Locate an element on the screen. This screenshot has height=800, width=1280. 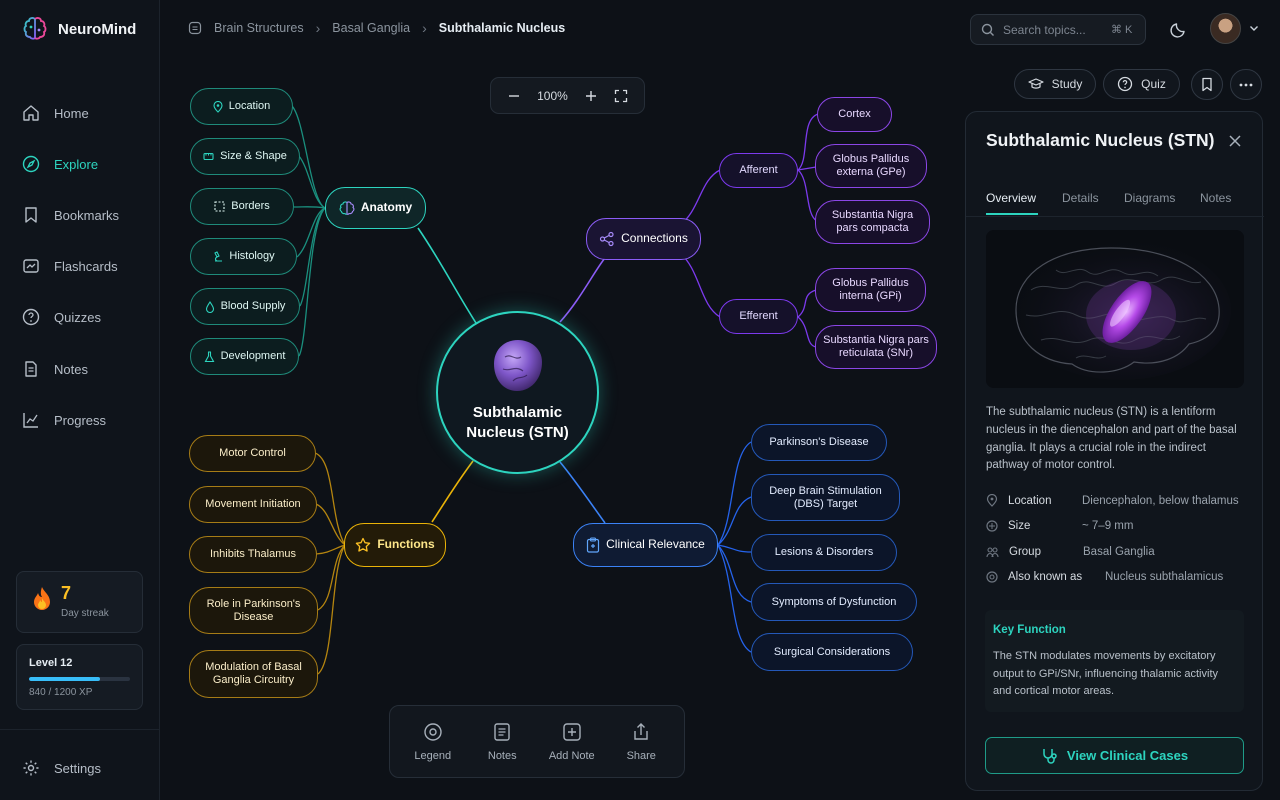
fullscreen-icon is located at coordinates (621, 95).